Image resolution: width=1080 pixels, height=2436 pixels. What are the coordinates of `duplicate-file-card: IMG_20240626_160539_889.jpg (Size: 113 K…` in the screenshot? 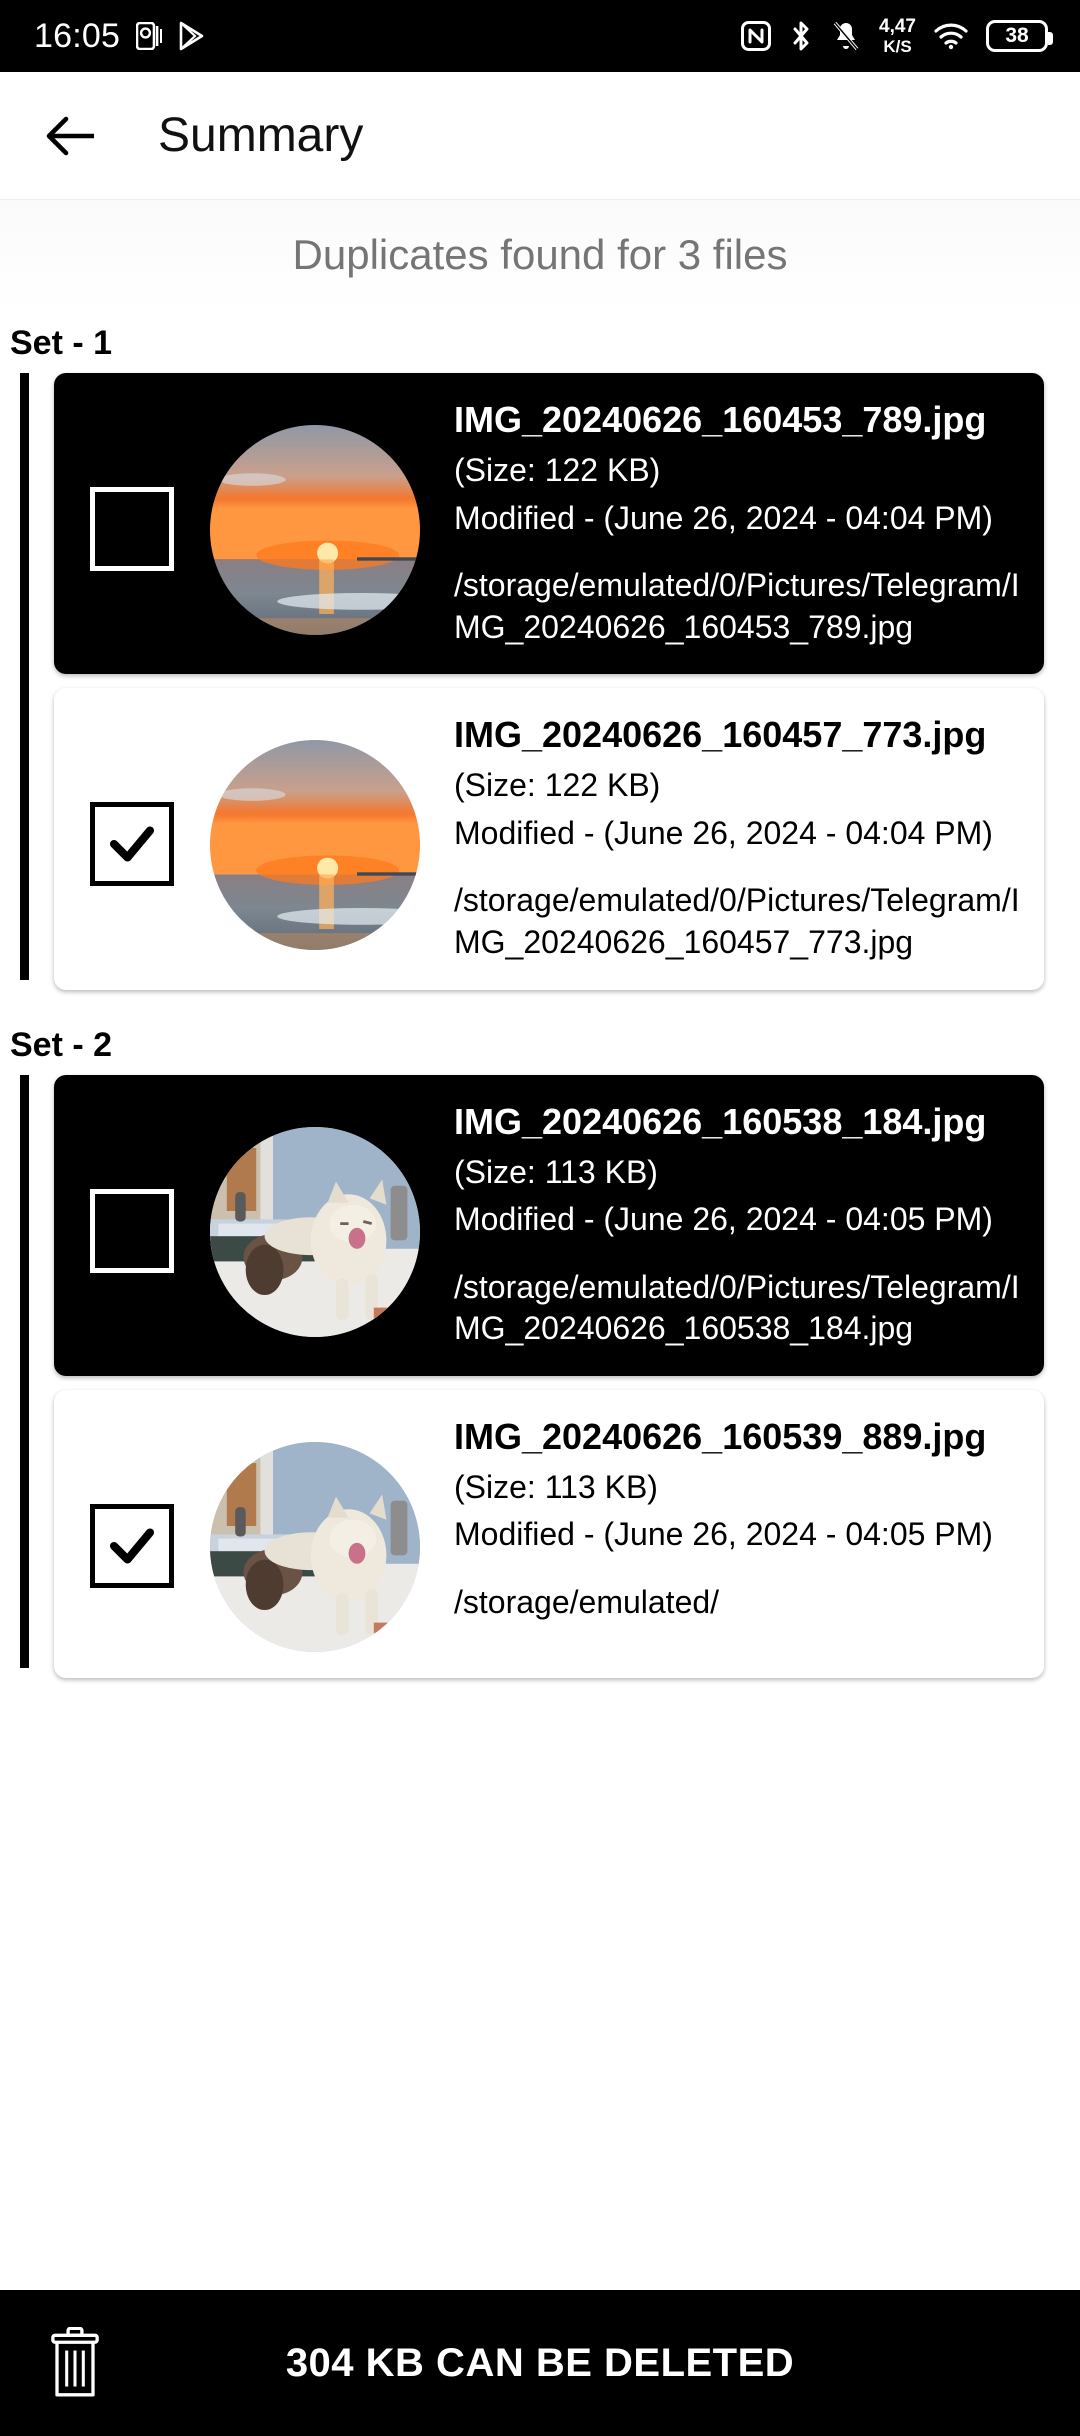 It's located at (549, 1533).